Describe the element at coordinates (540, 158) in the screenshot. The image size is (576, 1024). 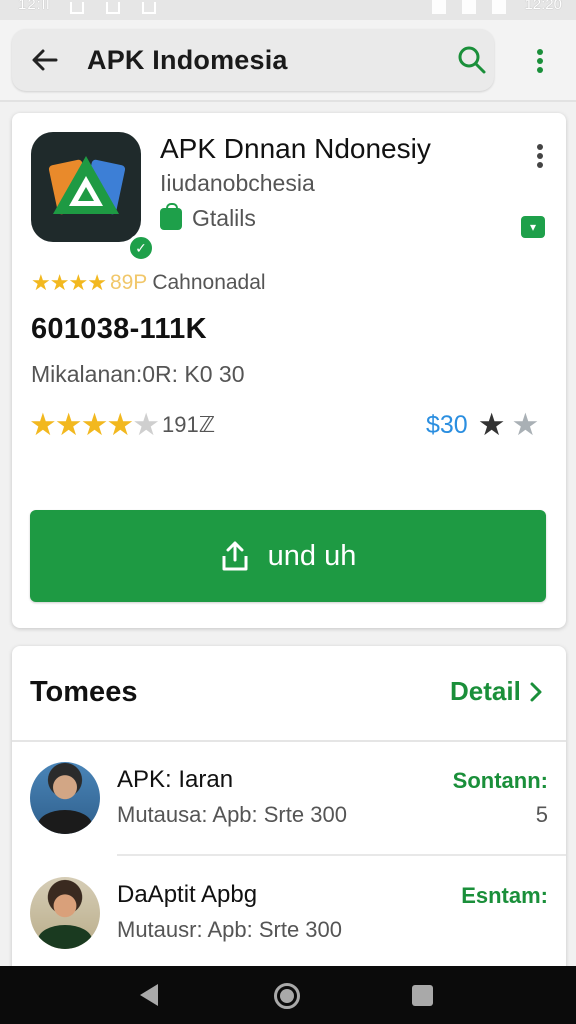
I see `card-more-icon` at that location.